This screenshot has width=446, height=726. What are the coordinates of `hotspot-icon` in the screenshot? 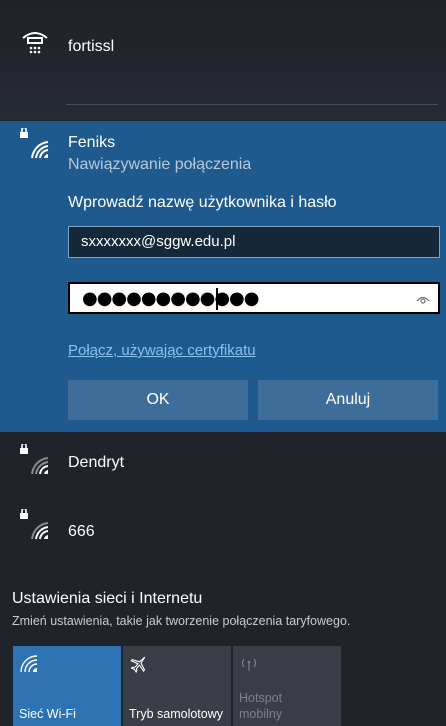 It's located at (249, 664).